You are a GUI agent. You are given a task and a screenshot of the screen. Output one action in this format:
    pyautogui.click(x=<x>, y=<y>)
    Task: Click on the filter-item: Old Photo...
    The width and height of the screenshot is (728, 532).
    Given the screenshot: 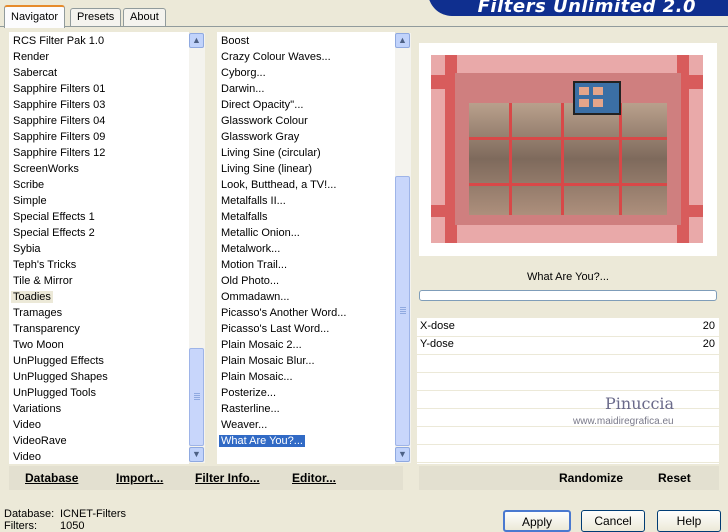 What is the action you would take?
    pyautogui.click(x=306, y=281)
    